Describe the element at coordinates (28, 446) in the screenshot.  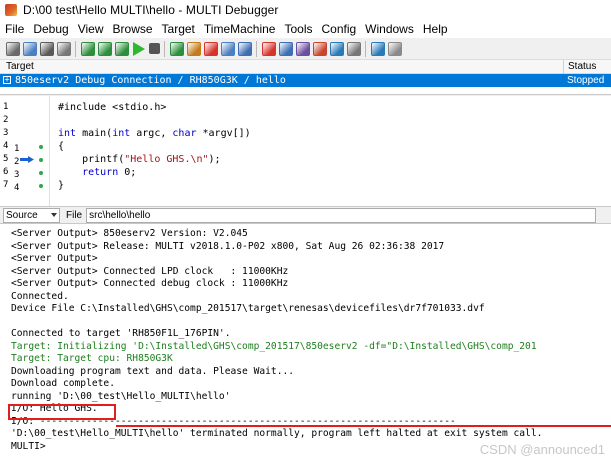
I see `console-line: MULTI>` at that location.